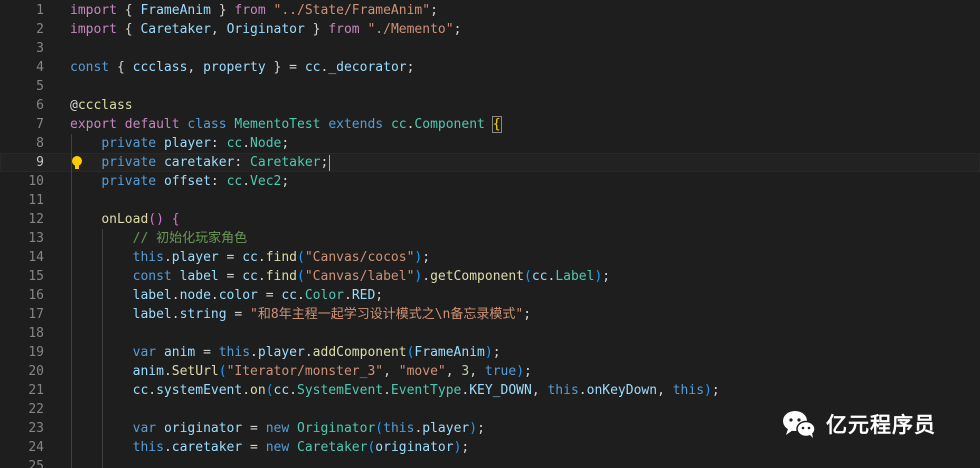 This screenshot has width=980, height=468. I want to click on line-number: 17, so click(22, 314).